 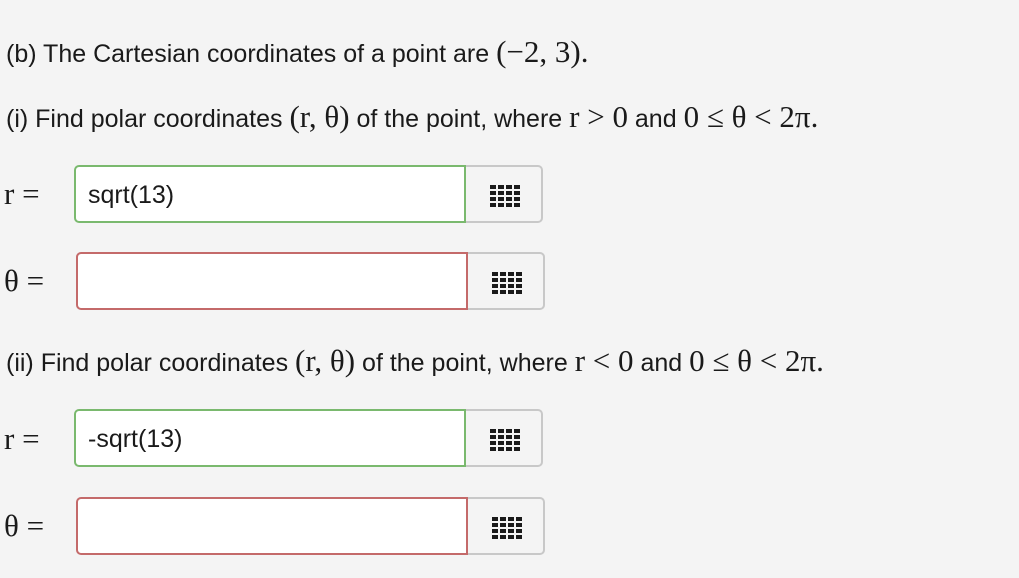 I want to click on part-i-theta-condition: 0 ≤ θ < 2π, so click(x=747, y=116).